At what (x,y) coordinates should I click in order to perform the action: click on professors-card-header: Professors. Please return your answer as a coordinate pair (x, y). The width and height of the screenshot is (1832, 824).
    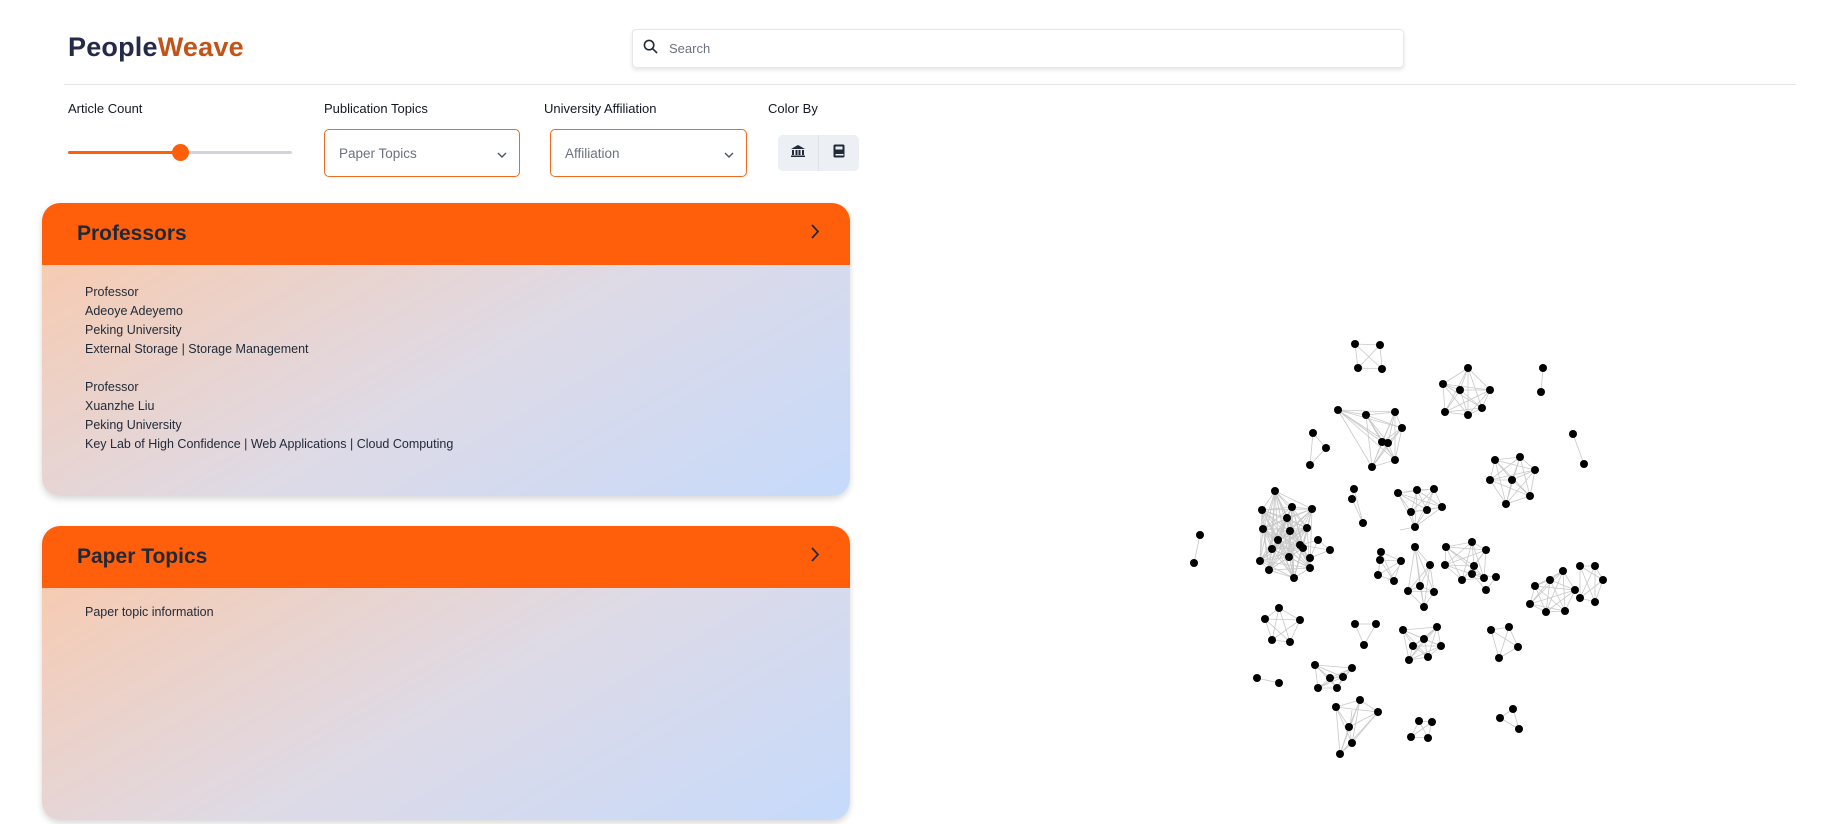
    Looking at the image, I should click on (446, 234).